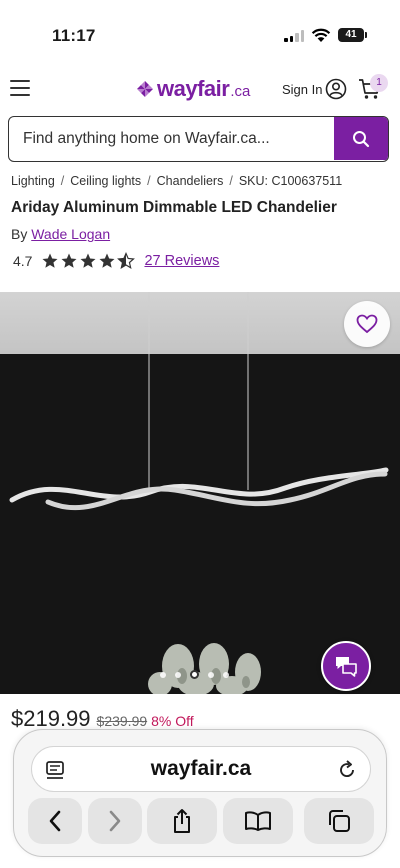  What do you see at coordinates (74, 35) in the screenshot?
I see `status-time: 11:17` at bounding box center [74, 35].